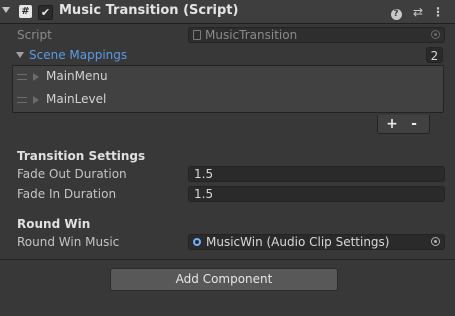 Image resolution: width=455 pixels, height=316 pixels. I want to click on round-win-music-field: MusicWin (Audio Clip Settings), so click(316, 242).